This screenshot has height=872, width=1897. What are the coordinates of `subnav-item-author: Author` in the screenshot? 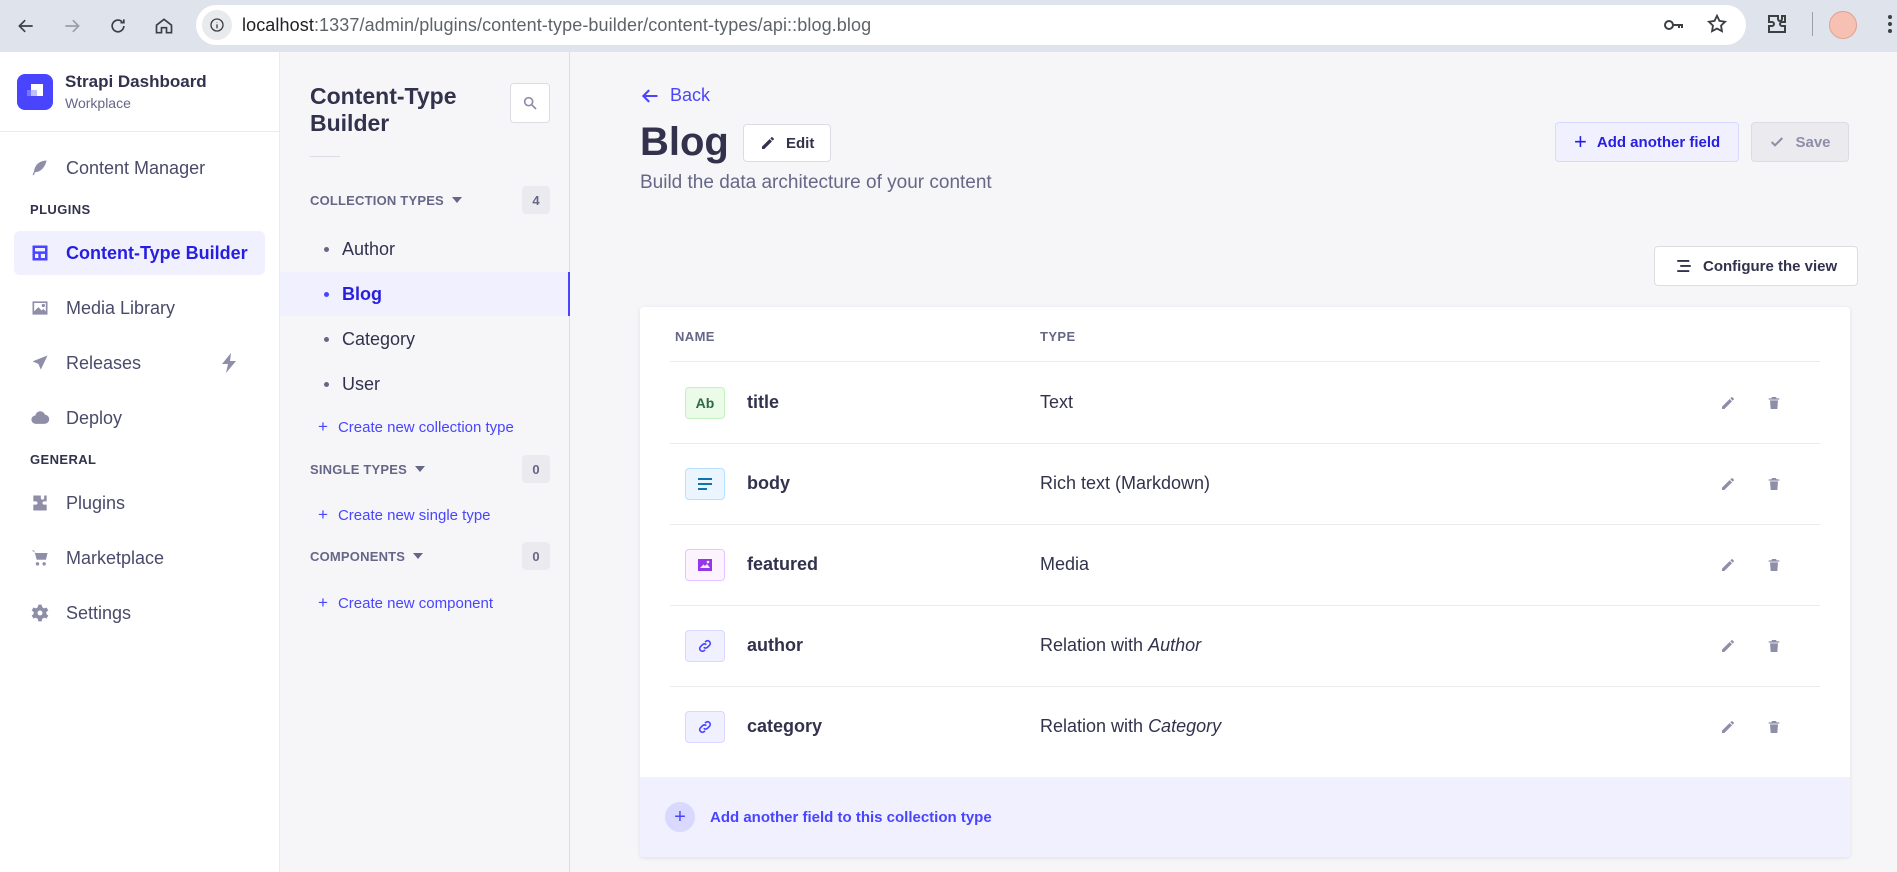 It's located at (425, 249).